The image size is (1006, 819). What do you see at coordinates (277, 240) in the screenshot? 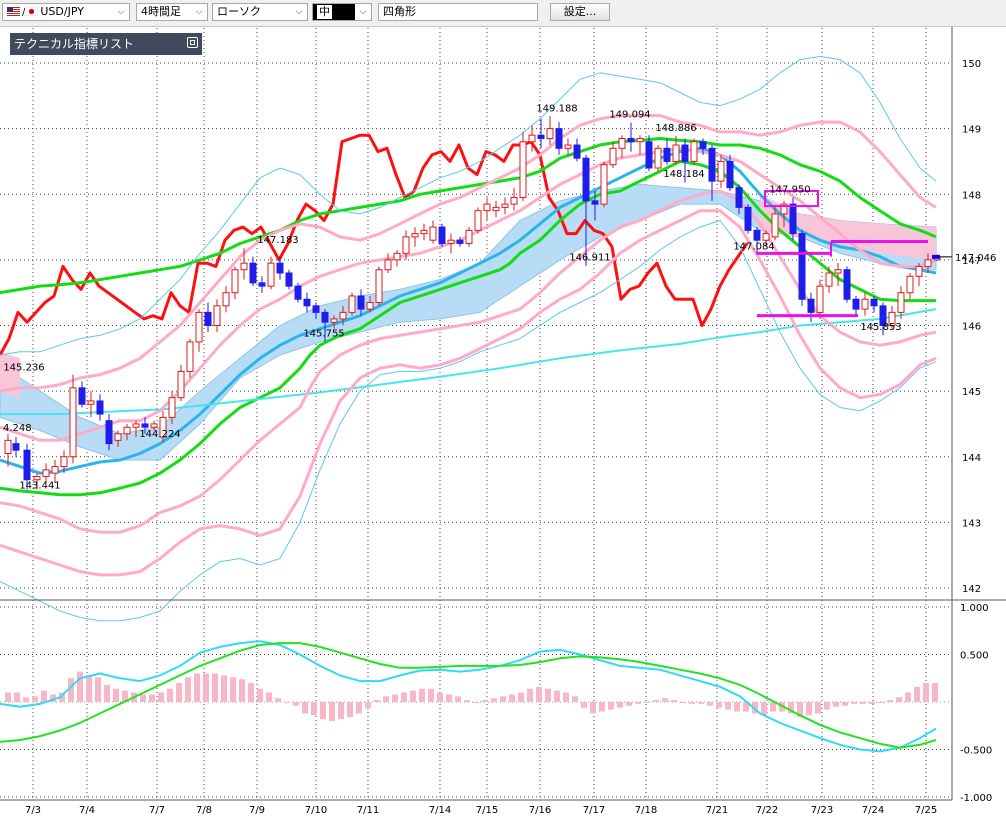
I see `price-annotation: 147.183` at bounding box center [277, 240].